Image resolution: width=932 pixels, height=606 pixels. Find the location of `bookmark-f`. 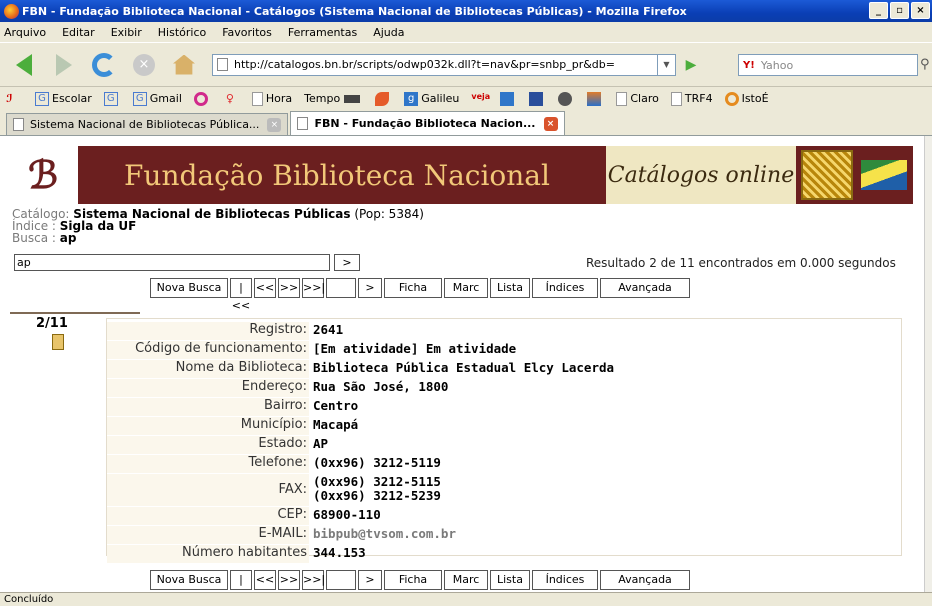

bookmark-f is located at coordinates (537, 98).